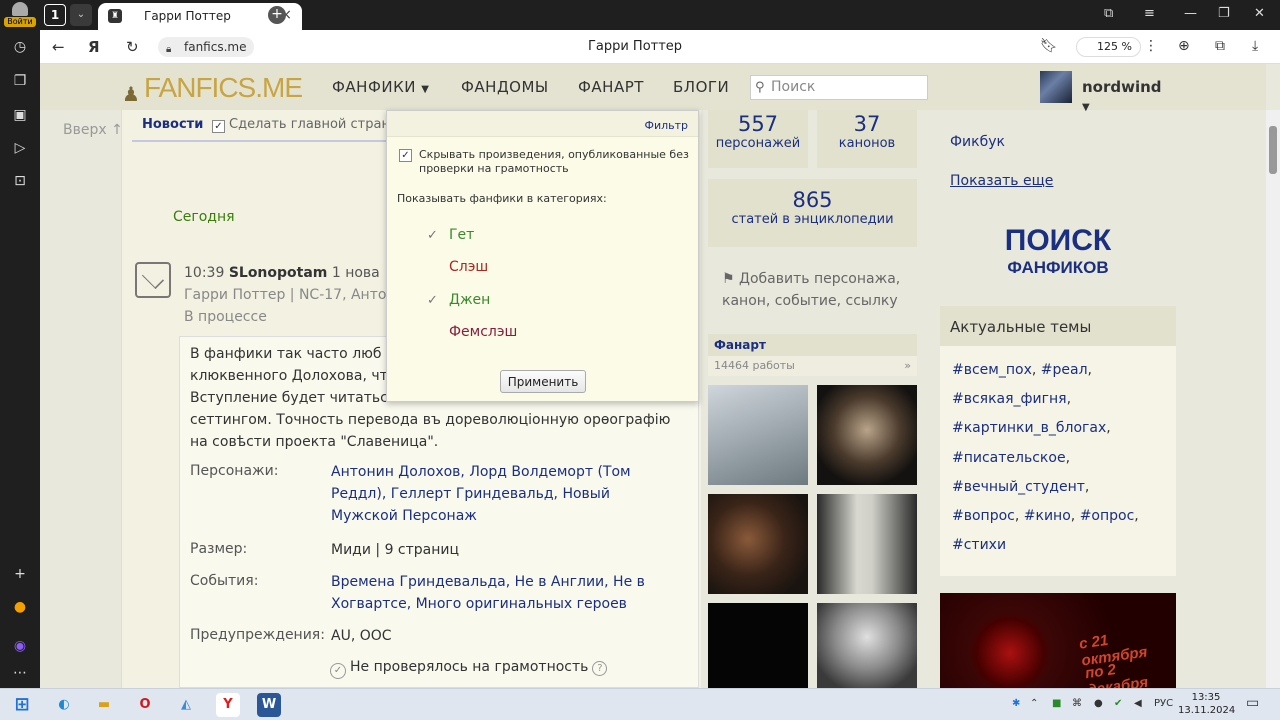  Describe the element at coordinates (1107, 516) in the screenshot. I see `topic-tag: #опрос` at that location.